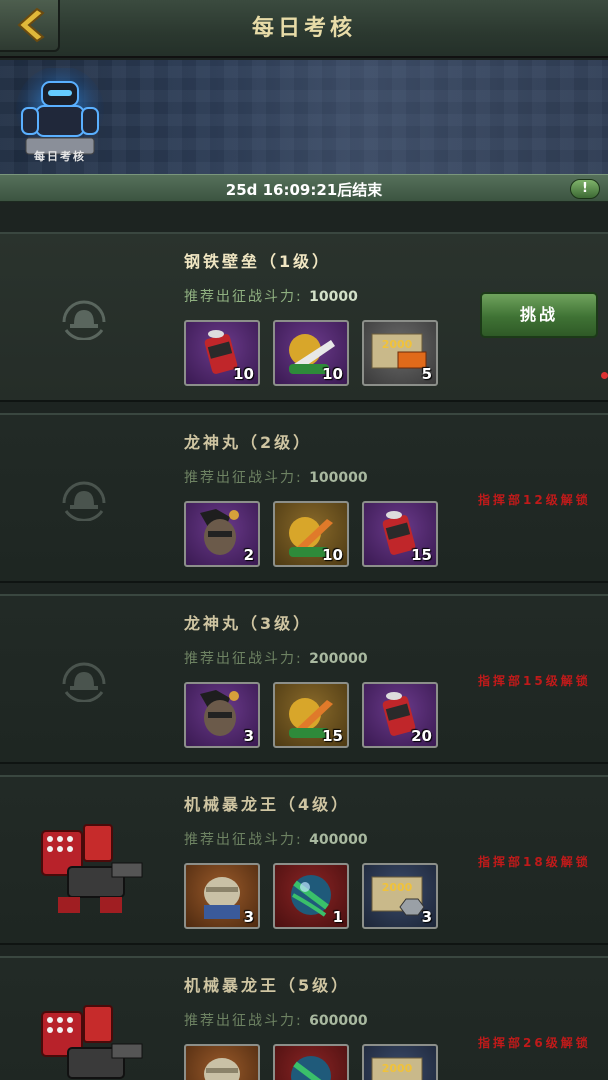  What do you see at coordinates (276, 1021) in the screenshot?
I see `recommended-power: 推荐出征战斗力: 600000` at bounding box center [276, 1021].